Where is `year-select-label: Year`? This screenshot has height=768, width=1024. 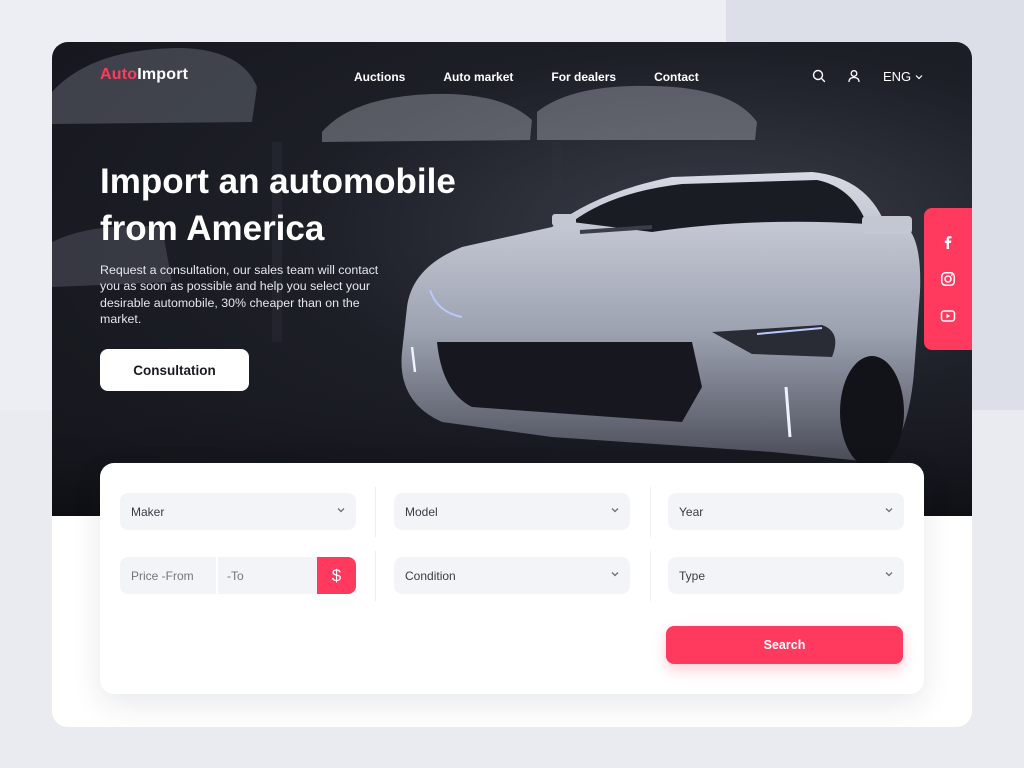
year-select-label: Year is located at coordinates (691, 511).